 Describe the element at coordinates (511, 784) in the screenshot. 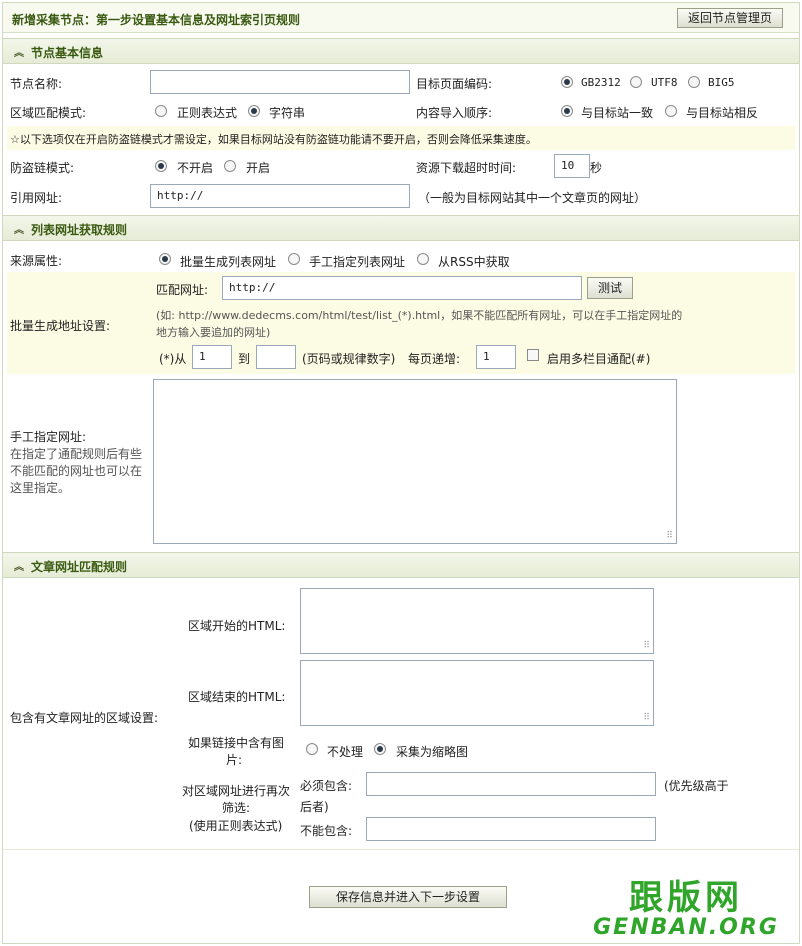

I see `must-contain-input` at that location.